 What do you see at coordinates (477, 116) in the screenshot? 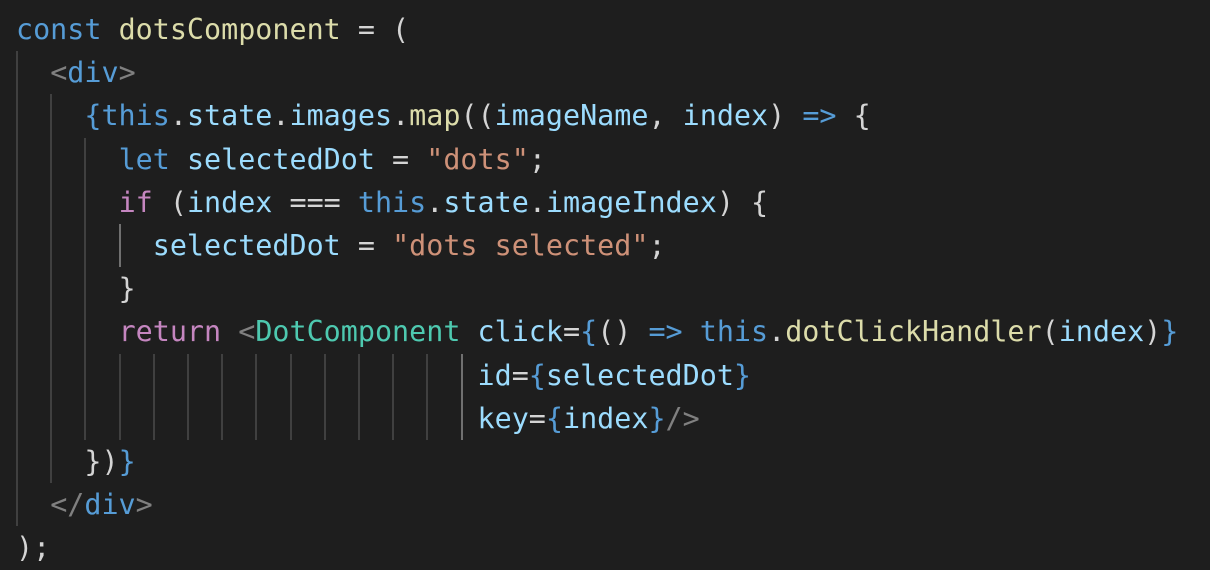
I see `code-token: ((` at bounding box center [477, 116].